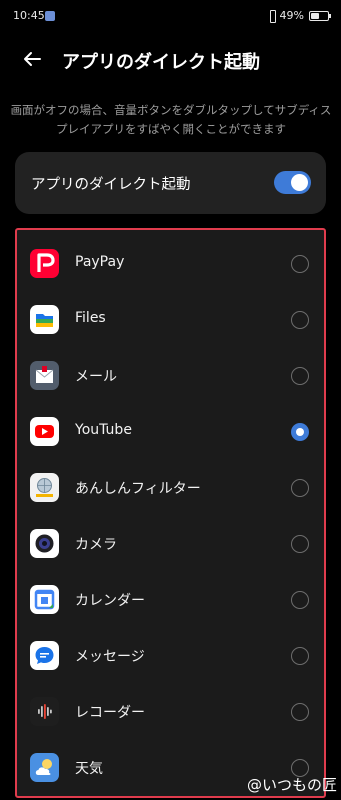 Image resolution: width=341 pixels, height=800 pixels. Describe the element at coordinates (272, 16) in the screenshot. I see `vibrate-icon` at that location.